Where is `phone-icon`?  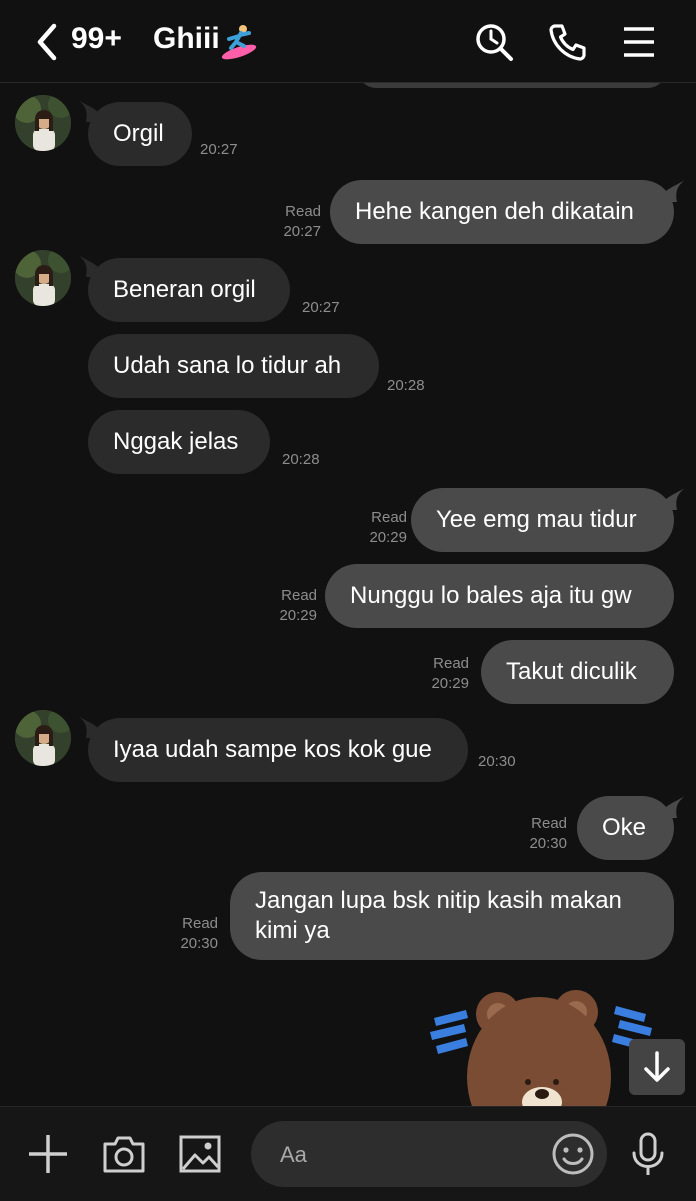
phone-icon is located at coordinates (568, 42).